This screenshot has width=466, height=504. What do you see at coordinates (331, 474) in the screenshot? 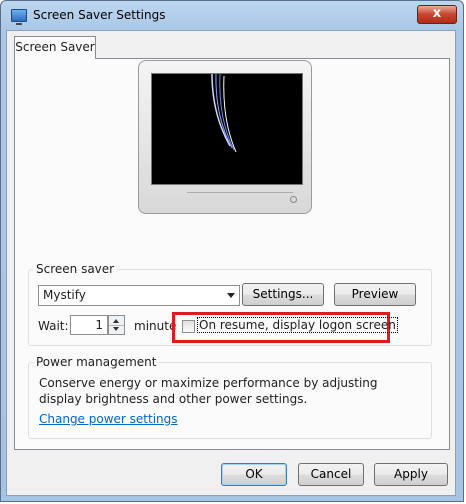
I see `cancel-button: Cancel` at bounding box center [331, 474].